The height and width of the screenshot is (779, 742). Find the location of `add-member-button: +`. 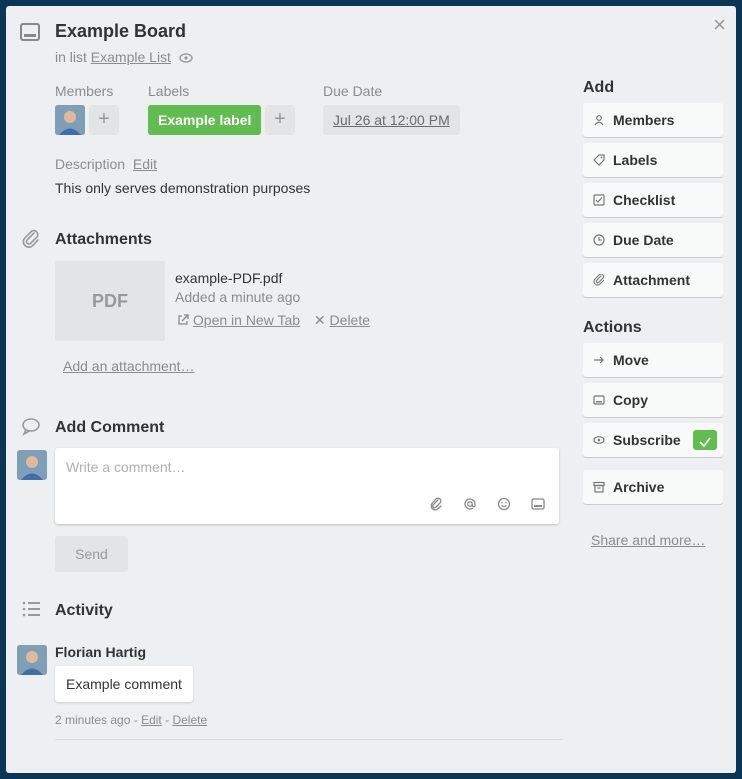

add-member-button: + is located at coordinates (104, 120).